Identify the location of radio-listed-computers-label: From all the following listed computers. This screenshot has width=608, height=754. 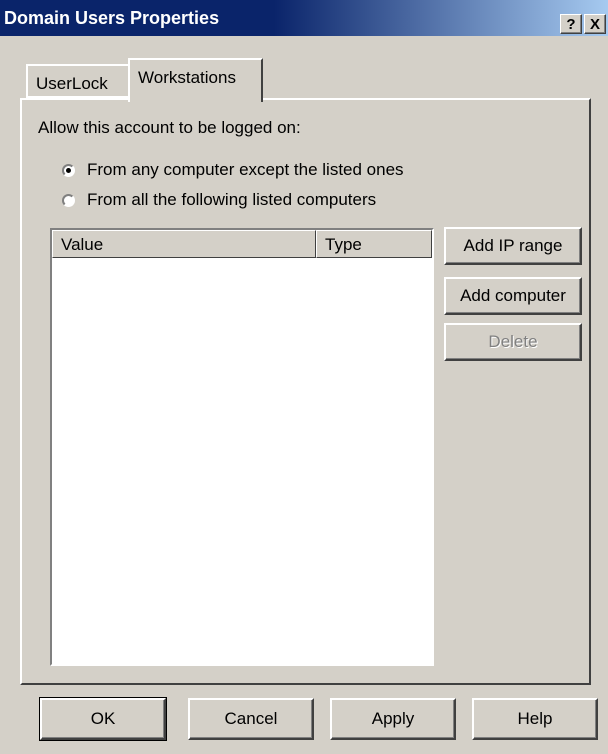
(232, 199).